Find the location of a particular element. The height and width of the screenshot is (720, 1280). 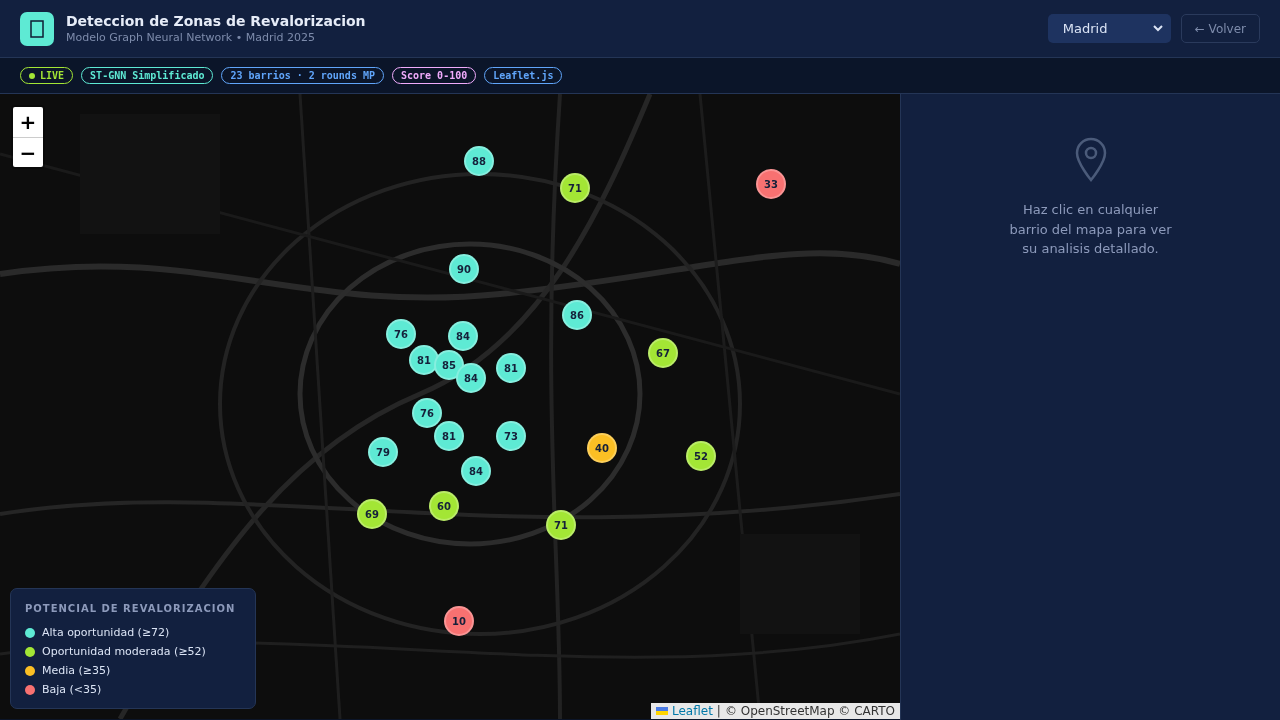

app-logo-icon is located at coordinates (37, 28).